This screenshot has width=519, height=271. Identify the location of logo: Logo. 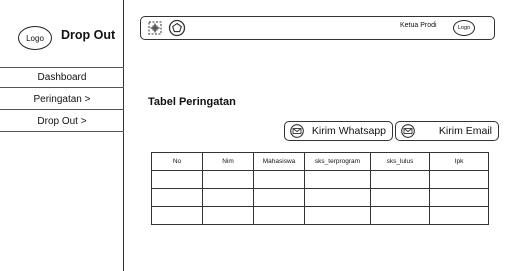
(35, 38).